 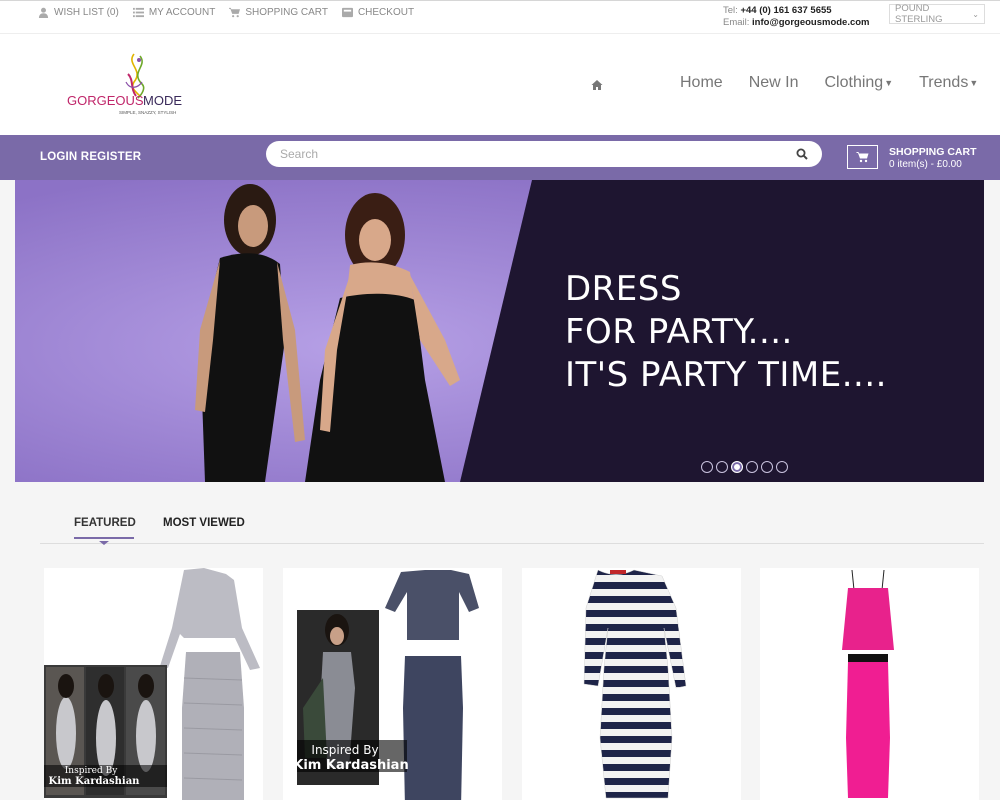 I want to click on logo-tagline: SIMPLE, SNAZZY, STYLISH, so click(x=147, y=112).